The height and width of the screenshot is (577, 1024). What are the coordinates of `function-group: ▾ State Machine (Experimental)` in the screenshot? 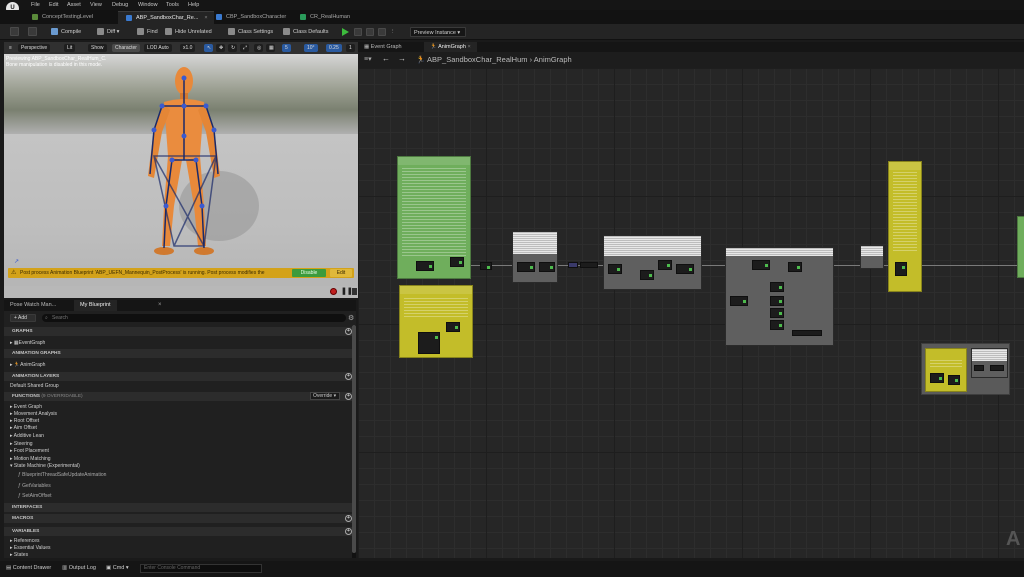 It's located at (45, 466).